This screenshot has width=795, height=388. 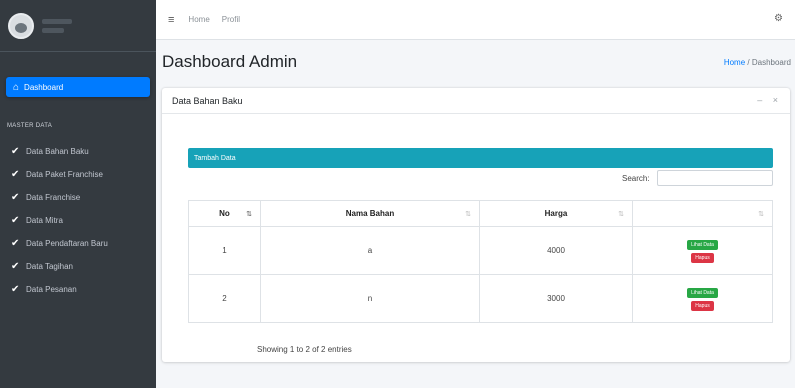 What do you see at coordinates (734, 62) in the screenshot?
I see `breadcrumb-home: Home` at bounding box center [734, 62].